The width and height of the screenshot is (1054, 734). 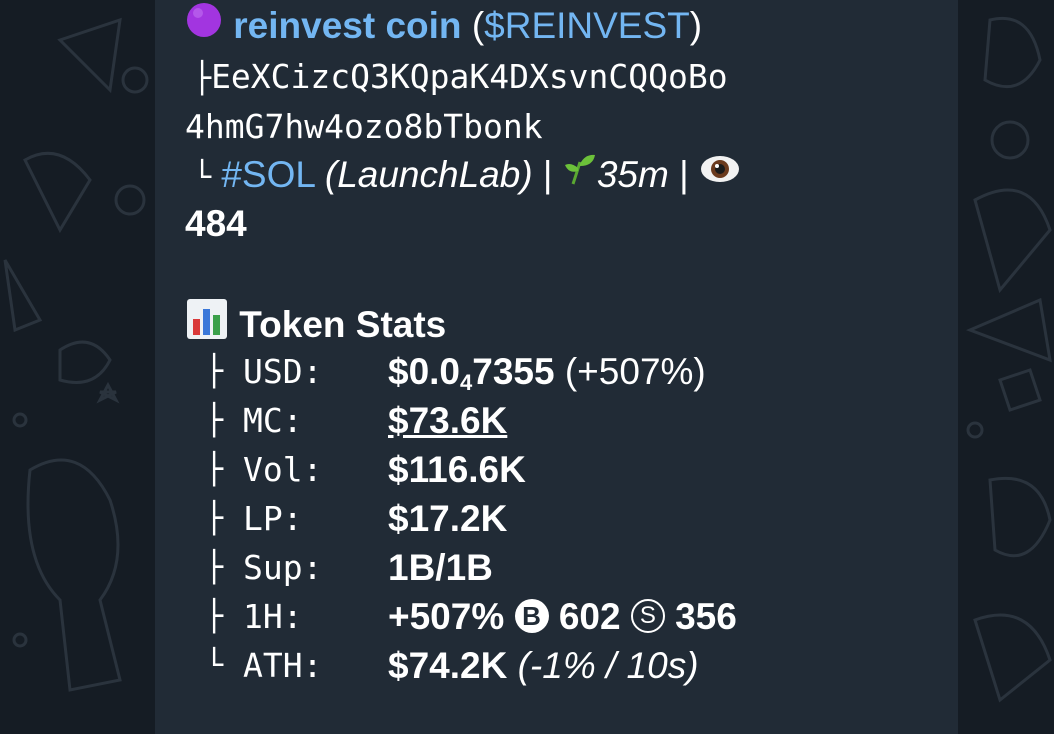 What do you see at coordinates (283, 371) in the screenshot?
I see `stat-label: USD:` at bounding box center [283, 371].